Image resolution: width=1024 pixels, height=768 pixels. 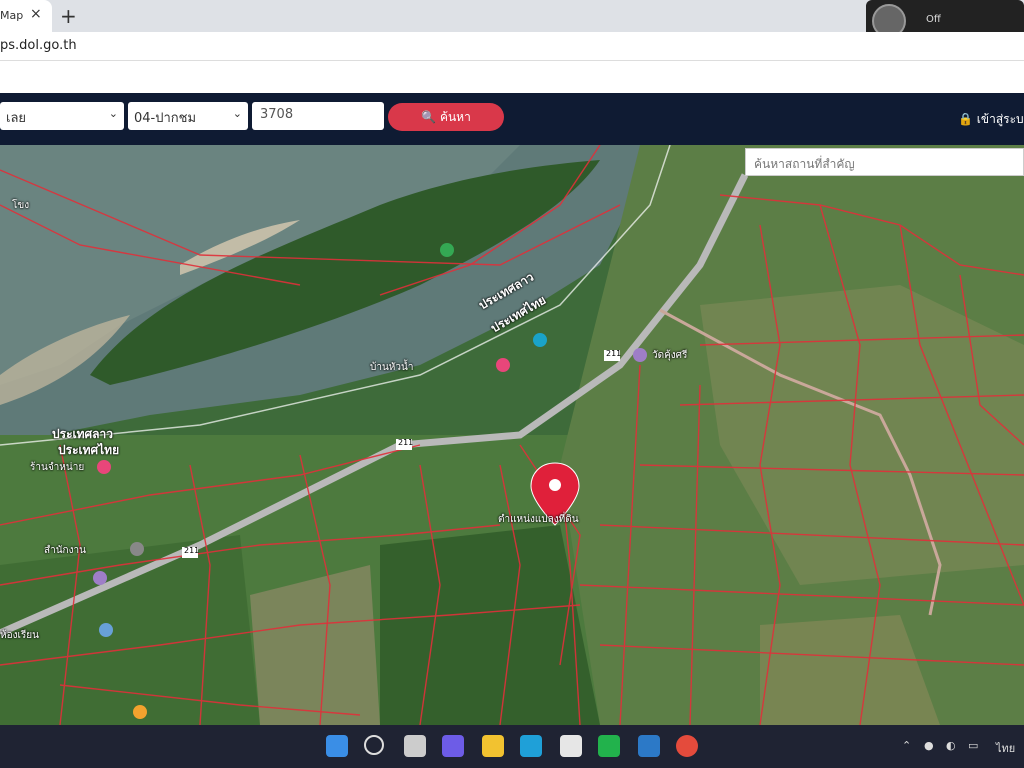 What do you see at coordinates (933, 19) in the screenshot?
I see `recorder-status: Off` at bounding box center [933, 19].